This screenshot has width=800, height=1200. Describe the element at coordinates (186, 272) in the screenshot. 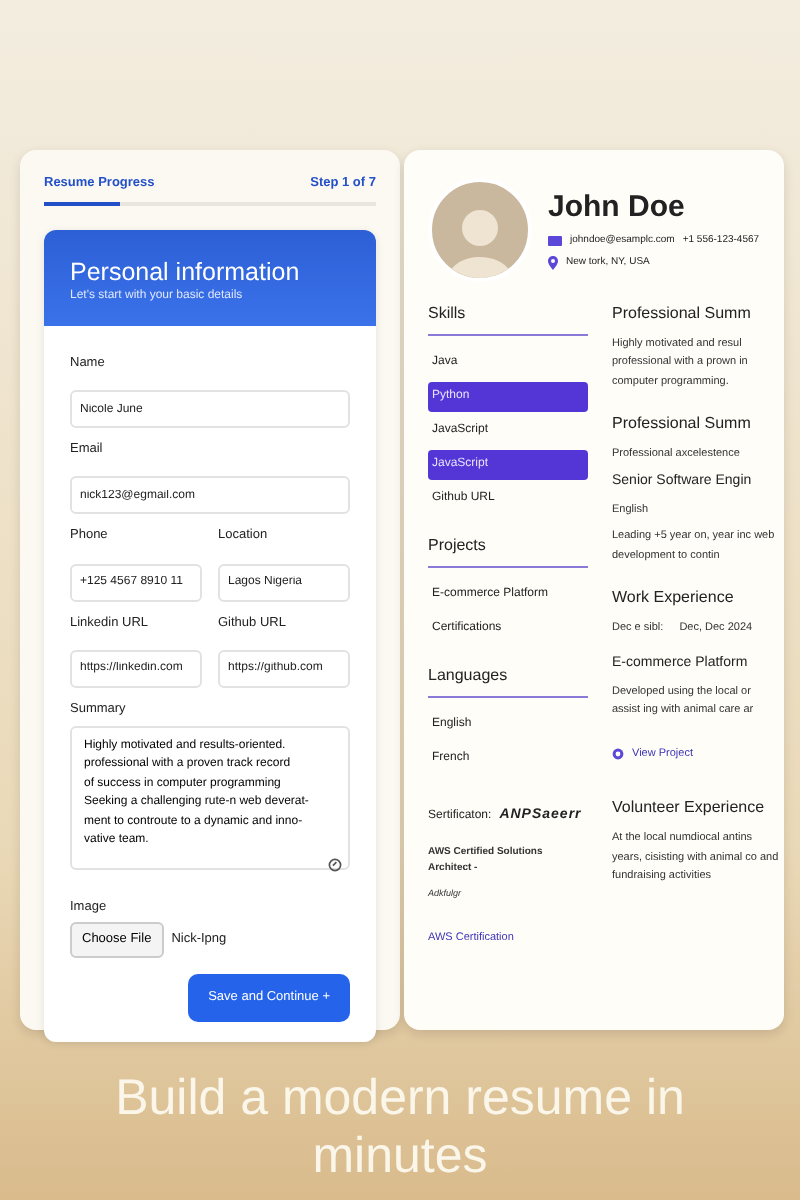

I see `form-title: Personal information` at that location.